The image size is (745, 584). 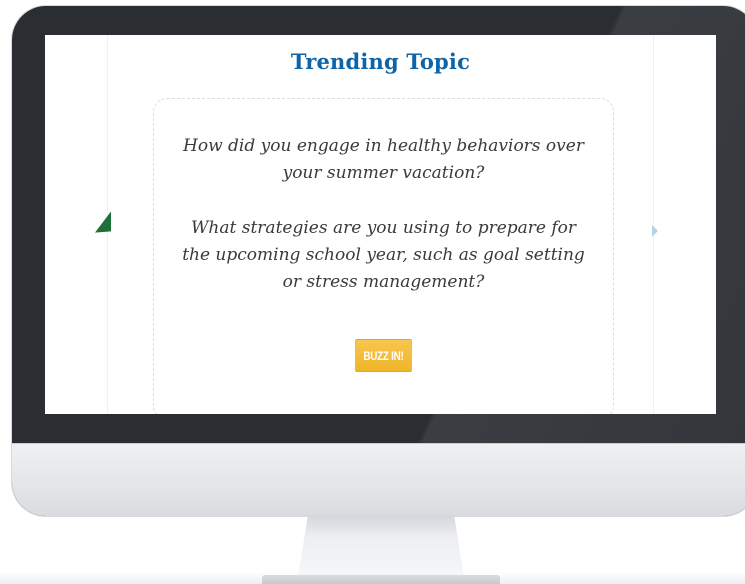 I want to click on monitor-stand-base, so click(x=381, y=579).